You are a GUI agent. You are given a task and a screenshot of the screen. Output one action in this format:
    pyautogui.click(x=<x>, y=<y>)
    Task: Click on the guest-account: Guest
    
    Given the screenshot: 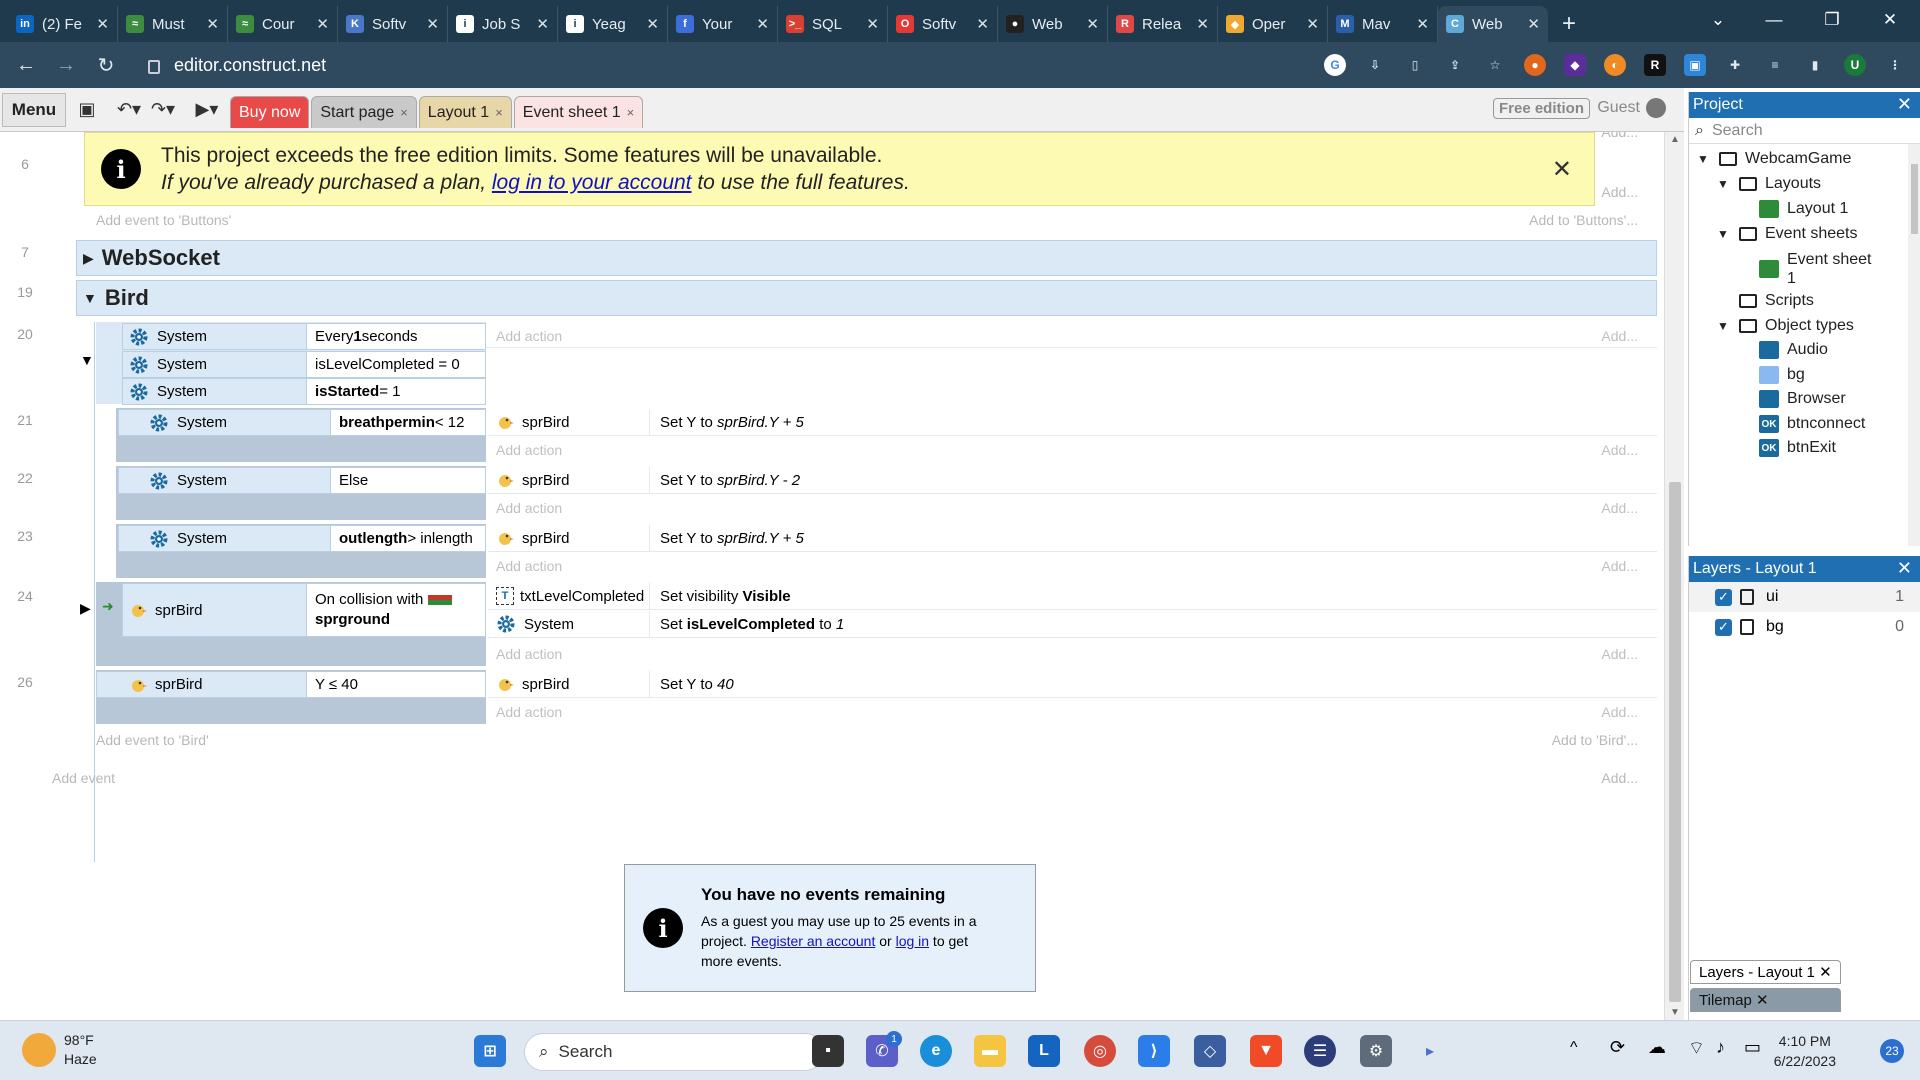 What is the action you would take?
    pyautogui.click(x=1631, y=108)
    